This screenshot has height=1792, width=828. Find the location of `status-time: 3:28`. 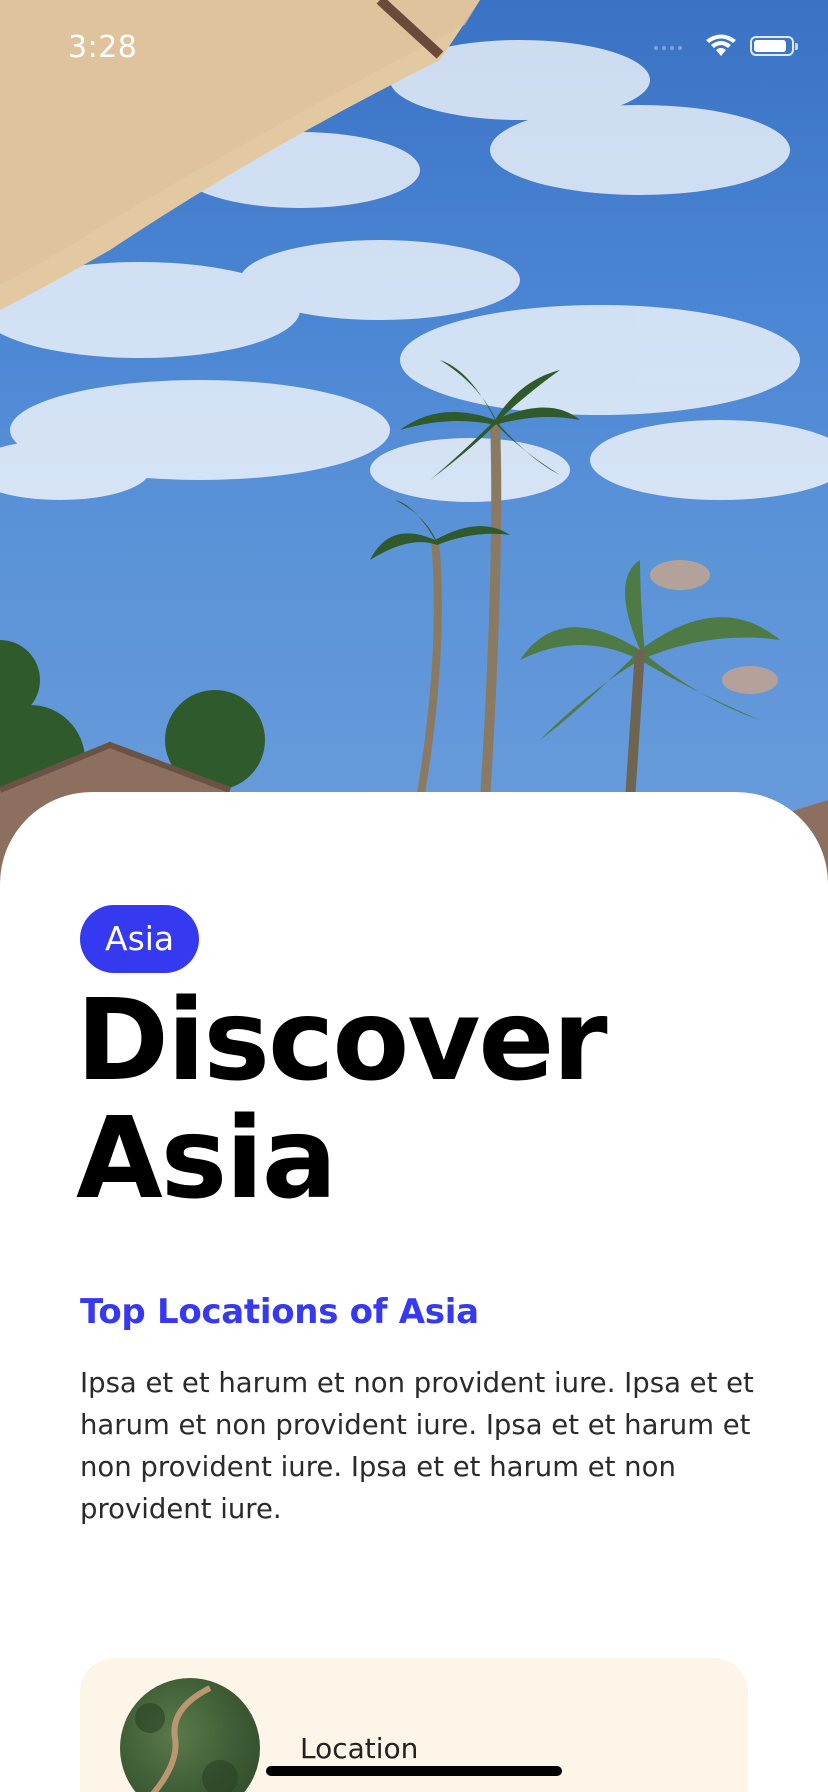

status-time: 3:28 is located at coordinates (103, 47).